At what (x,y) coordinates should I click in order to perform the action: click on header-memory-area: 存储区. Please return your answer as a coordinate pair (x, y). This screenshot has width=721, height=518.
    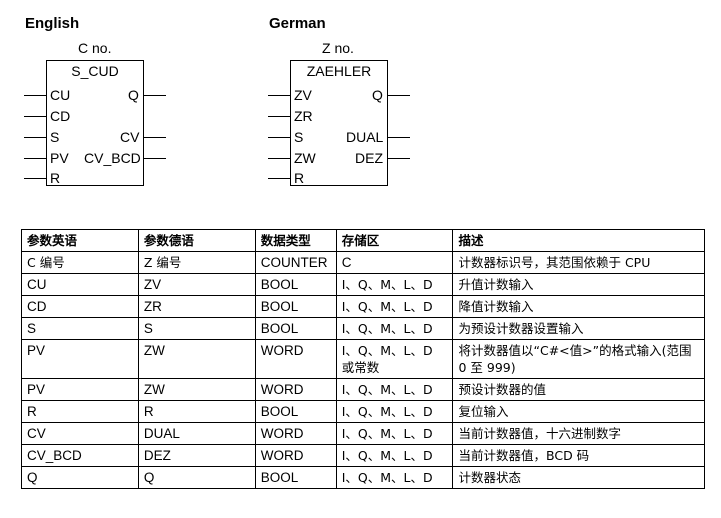
    Looking at the image, I should click on (394, 240).